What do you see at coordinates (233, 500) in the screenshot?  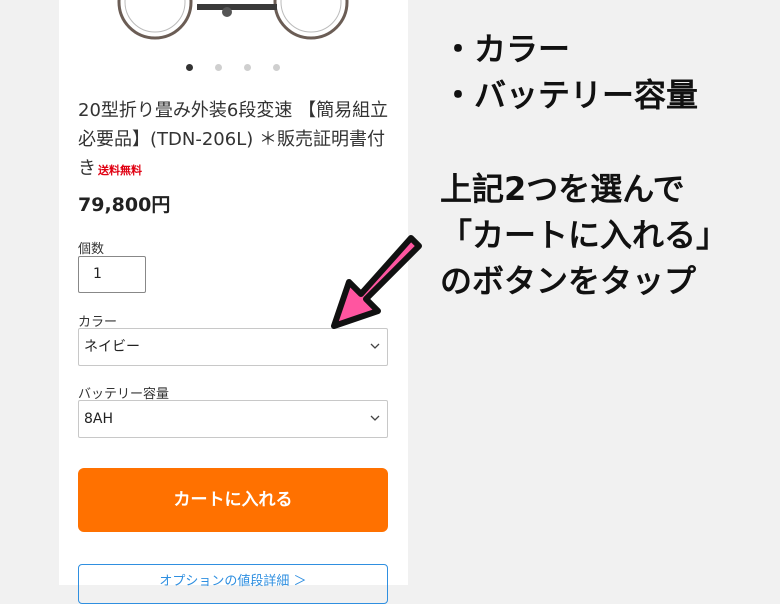 I see `add-to-cart-button: カートに入れる` at bounding box center [233, 500].